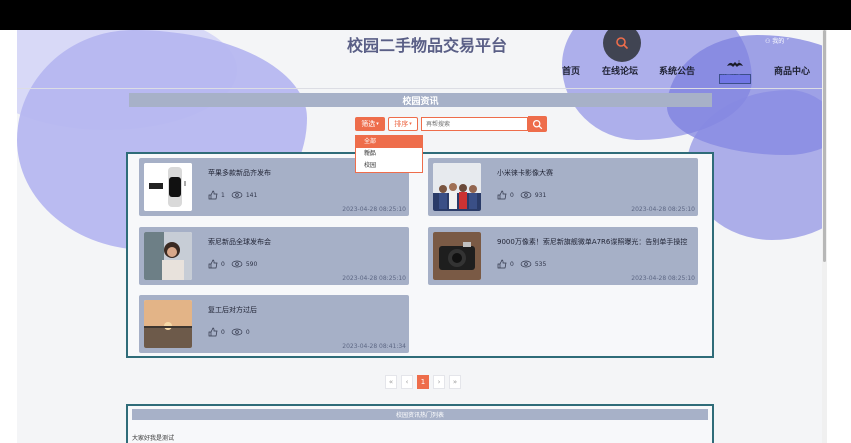 This screenshot has width=851, height=443. I want to click on view-count: 590, so click(251, 264).